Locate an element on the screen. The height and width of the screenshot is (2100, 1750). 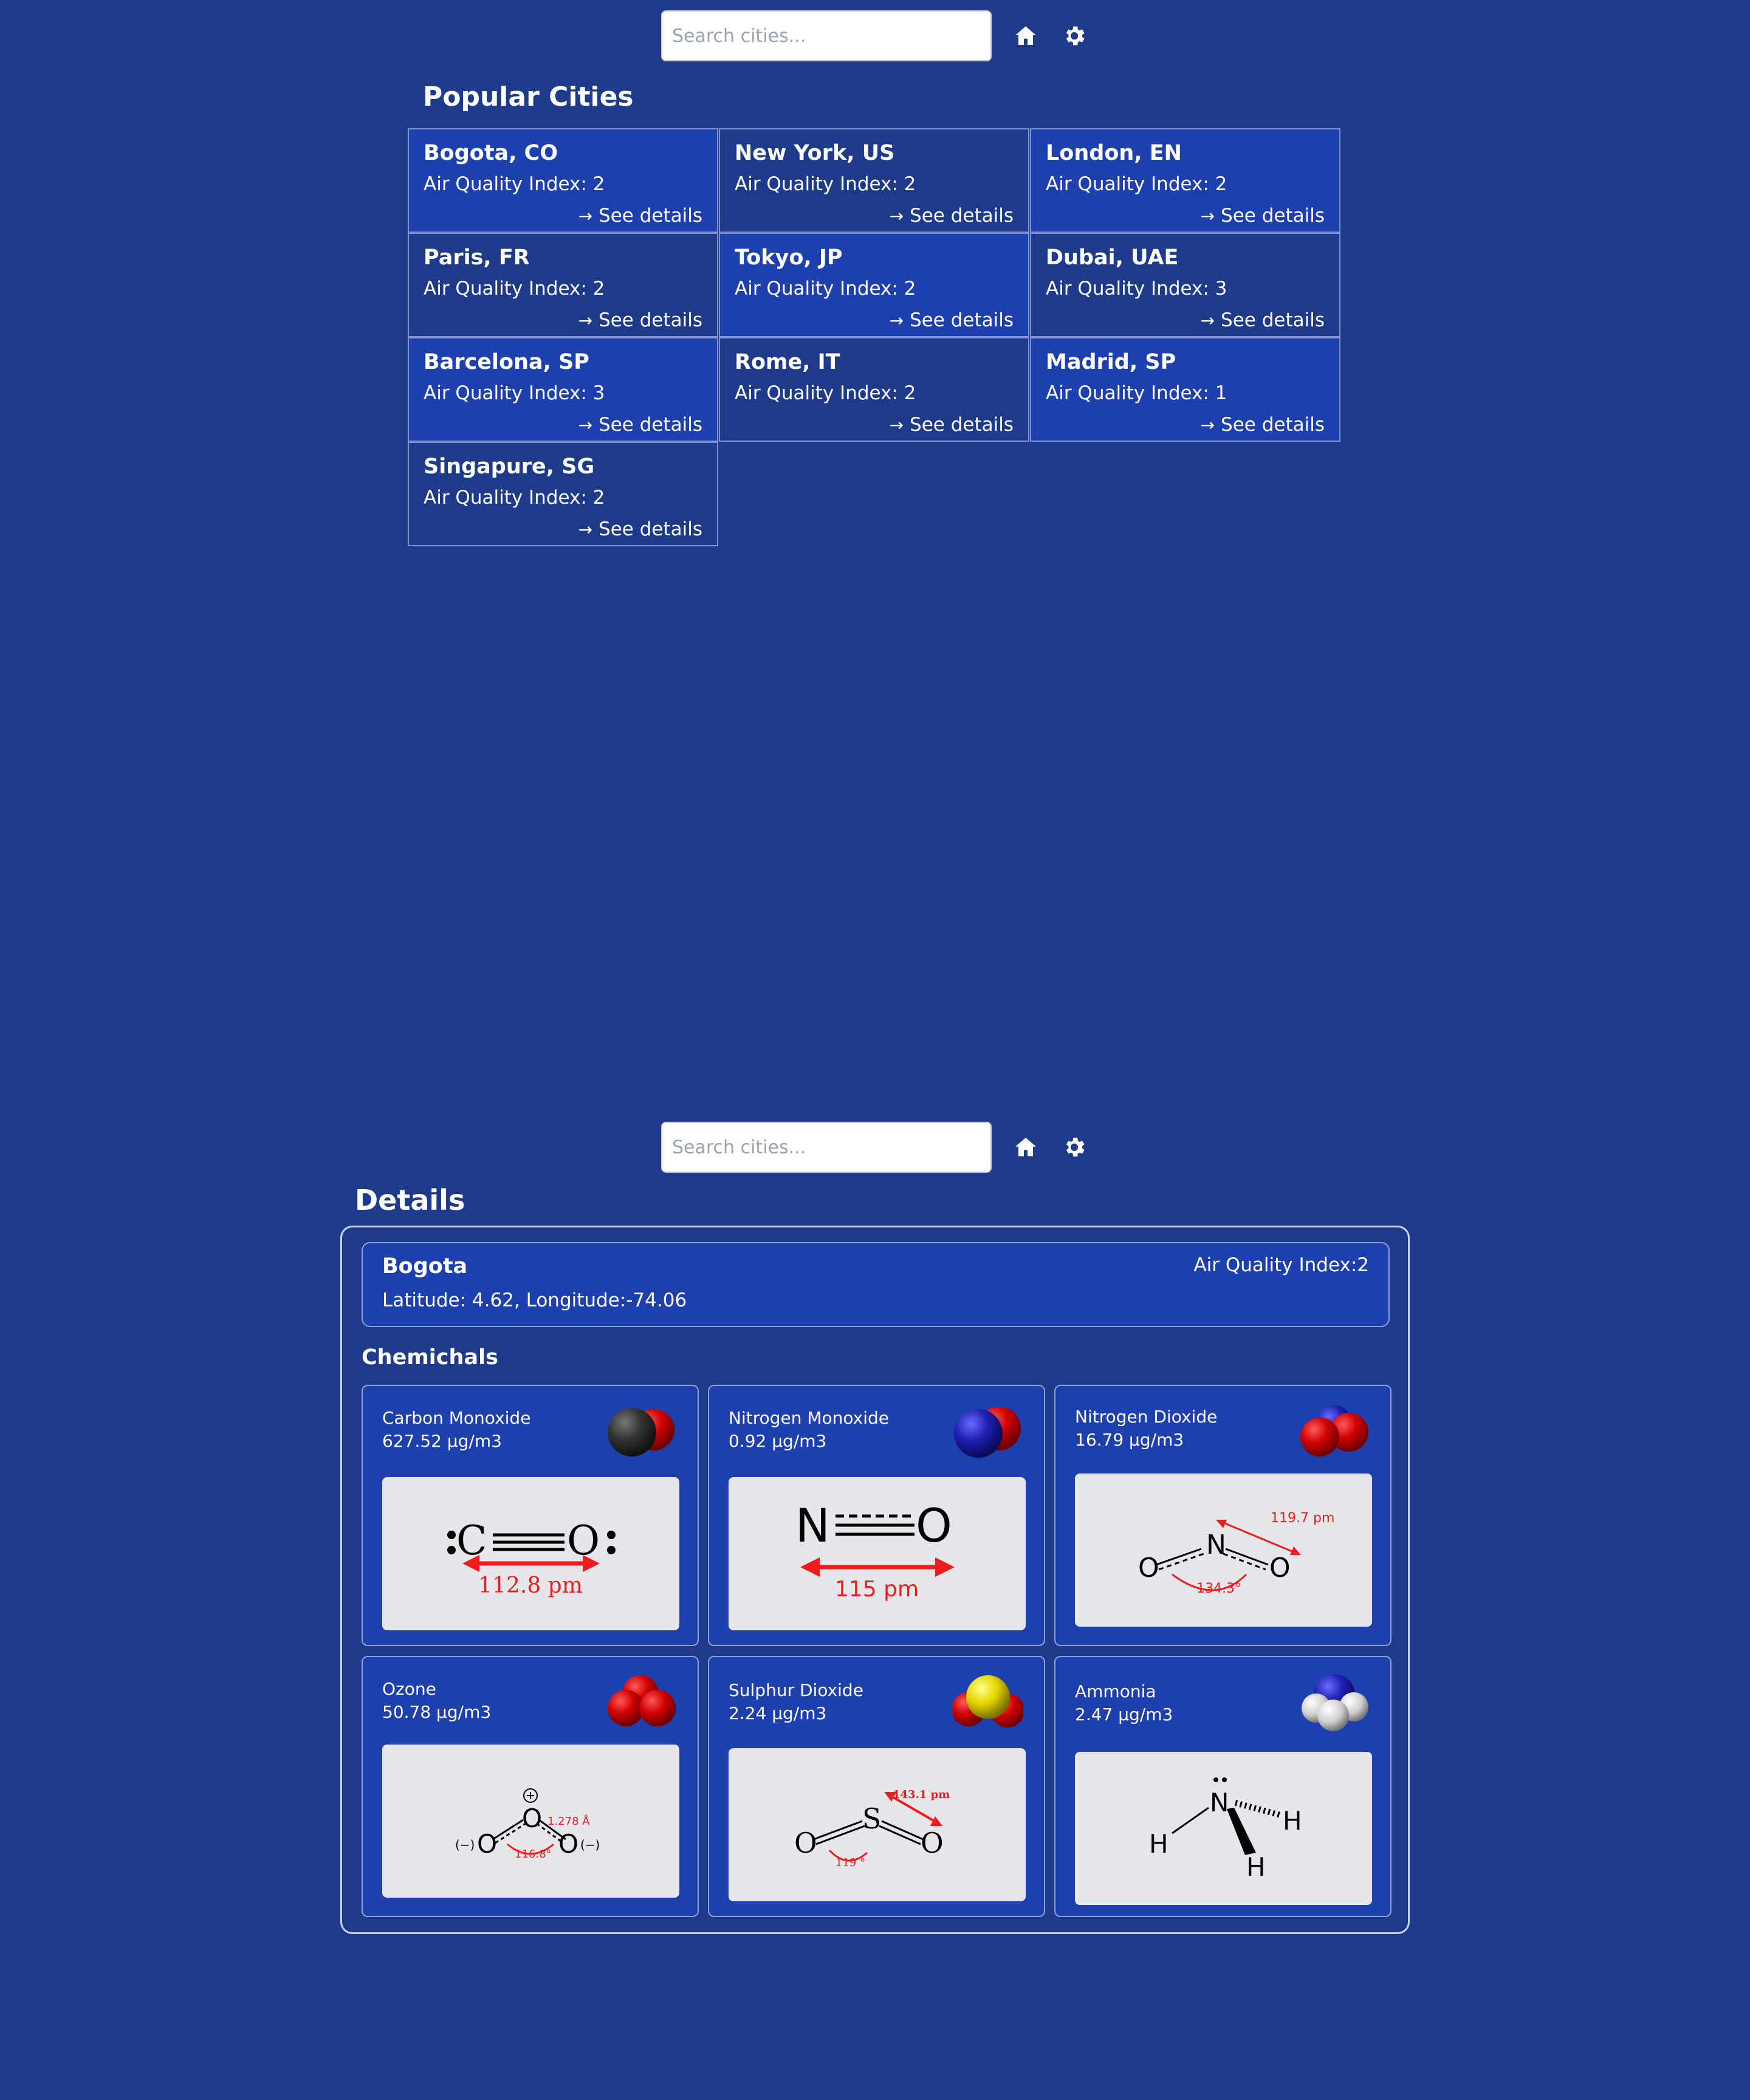
city-name: Bogota, CO is located at coordinates (491, 153).